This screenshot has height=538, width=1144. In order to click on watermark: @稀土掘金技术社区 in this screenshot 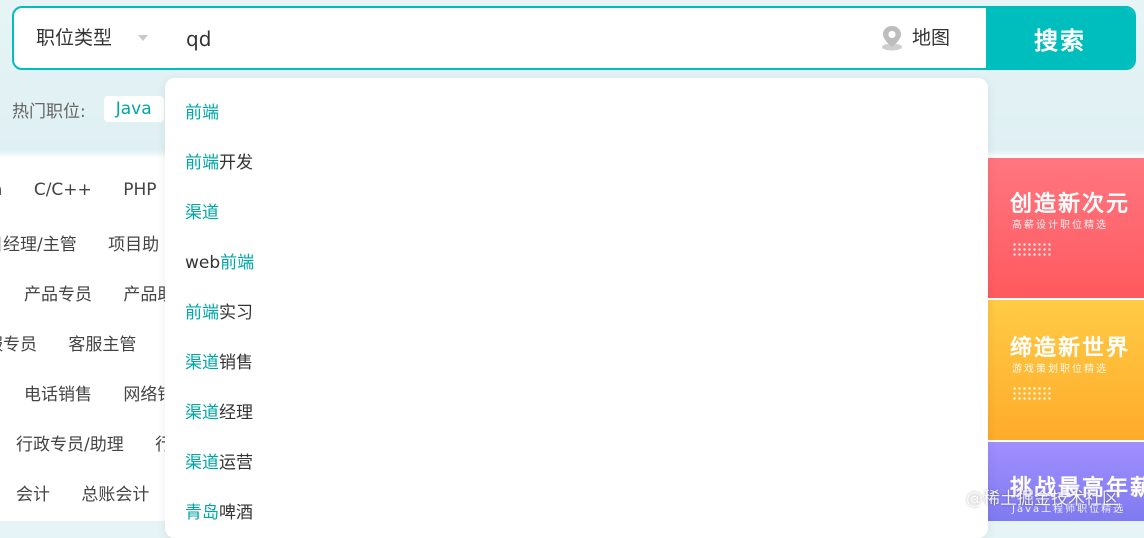, I will do `click(1042, 499)`.